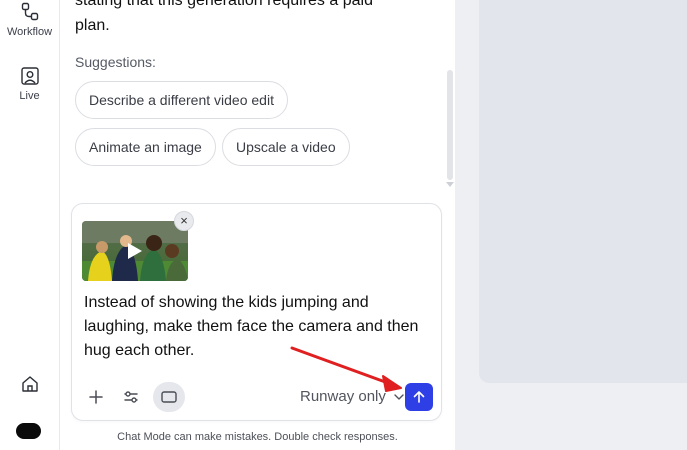  Describe the element at coordinates (184, 221) in the screenshot. I see `remove-attachment-button: ×` at that location.